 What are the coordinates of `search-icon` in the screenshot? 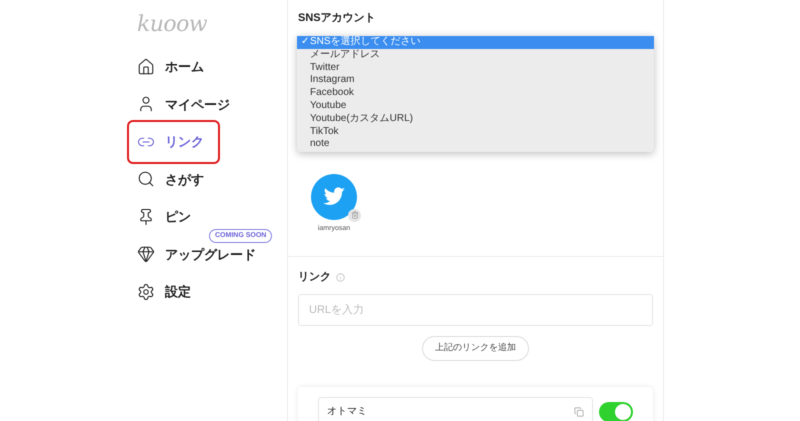 It's located at (146, 179).